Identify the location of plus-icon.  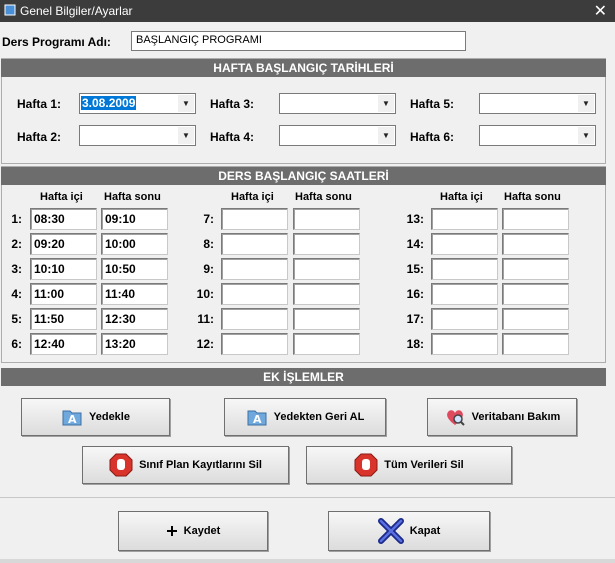
(171, 531).